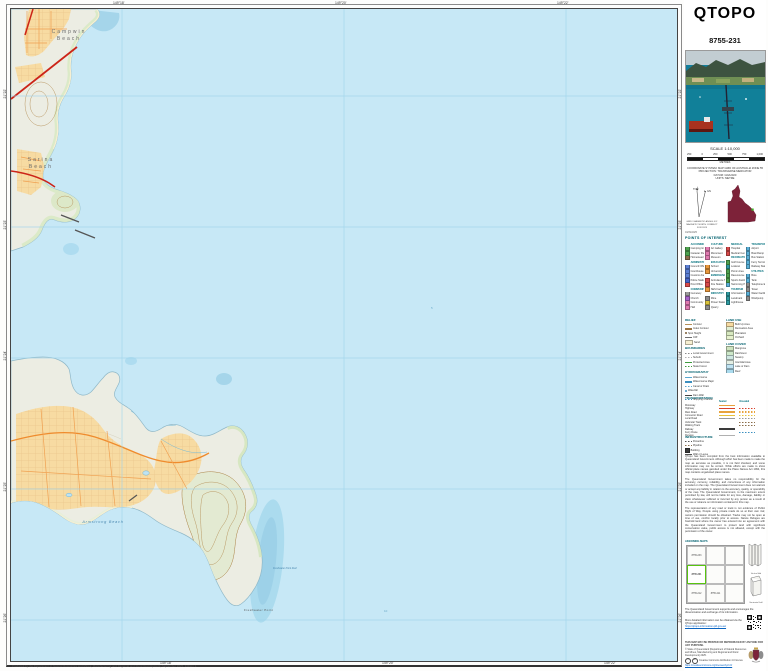 This screenshot has width=768, height=671. Describe the element at coordinates (102, 522) in the screenshot. I see `label-armstrong-beach: Armstrong Beach` at that location.